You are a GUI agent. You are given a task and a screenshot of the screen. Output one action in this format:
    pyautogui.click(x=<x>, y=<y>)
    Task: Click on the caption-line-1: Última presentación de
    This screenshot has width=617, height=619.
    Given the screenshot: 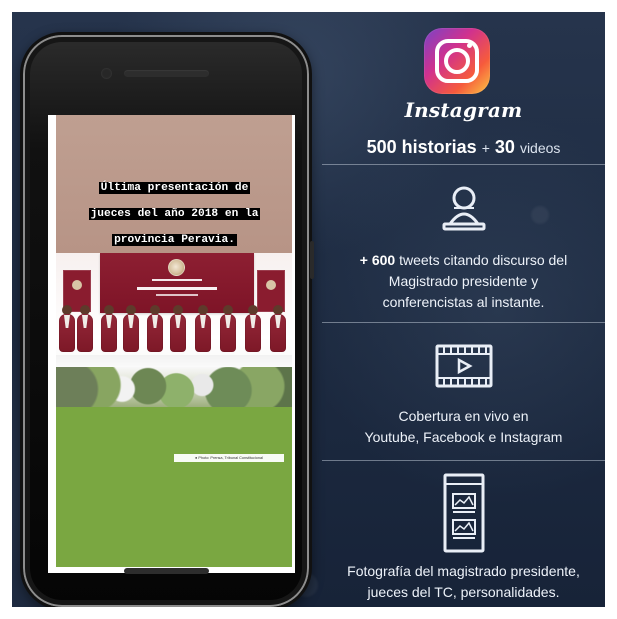 What is the action you would take?
    pyautogui.click(x=174, y=188)
    